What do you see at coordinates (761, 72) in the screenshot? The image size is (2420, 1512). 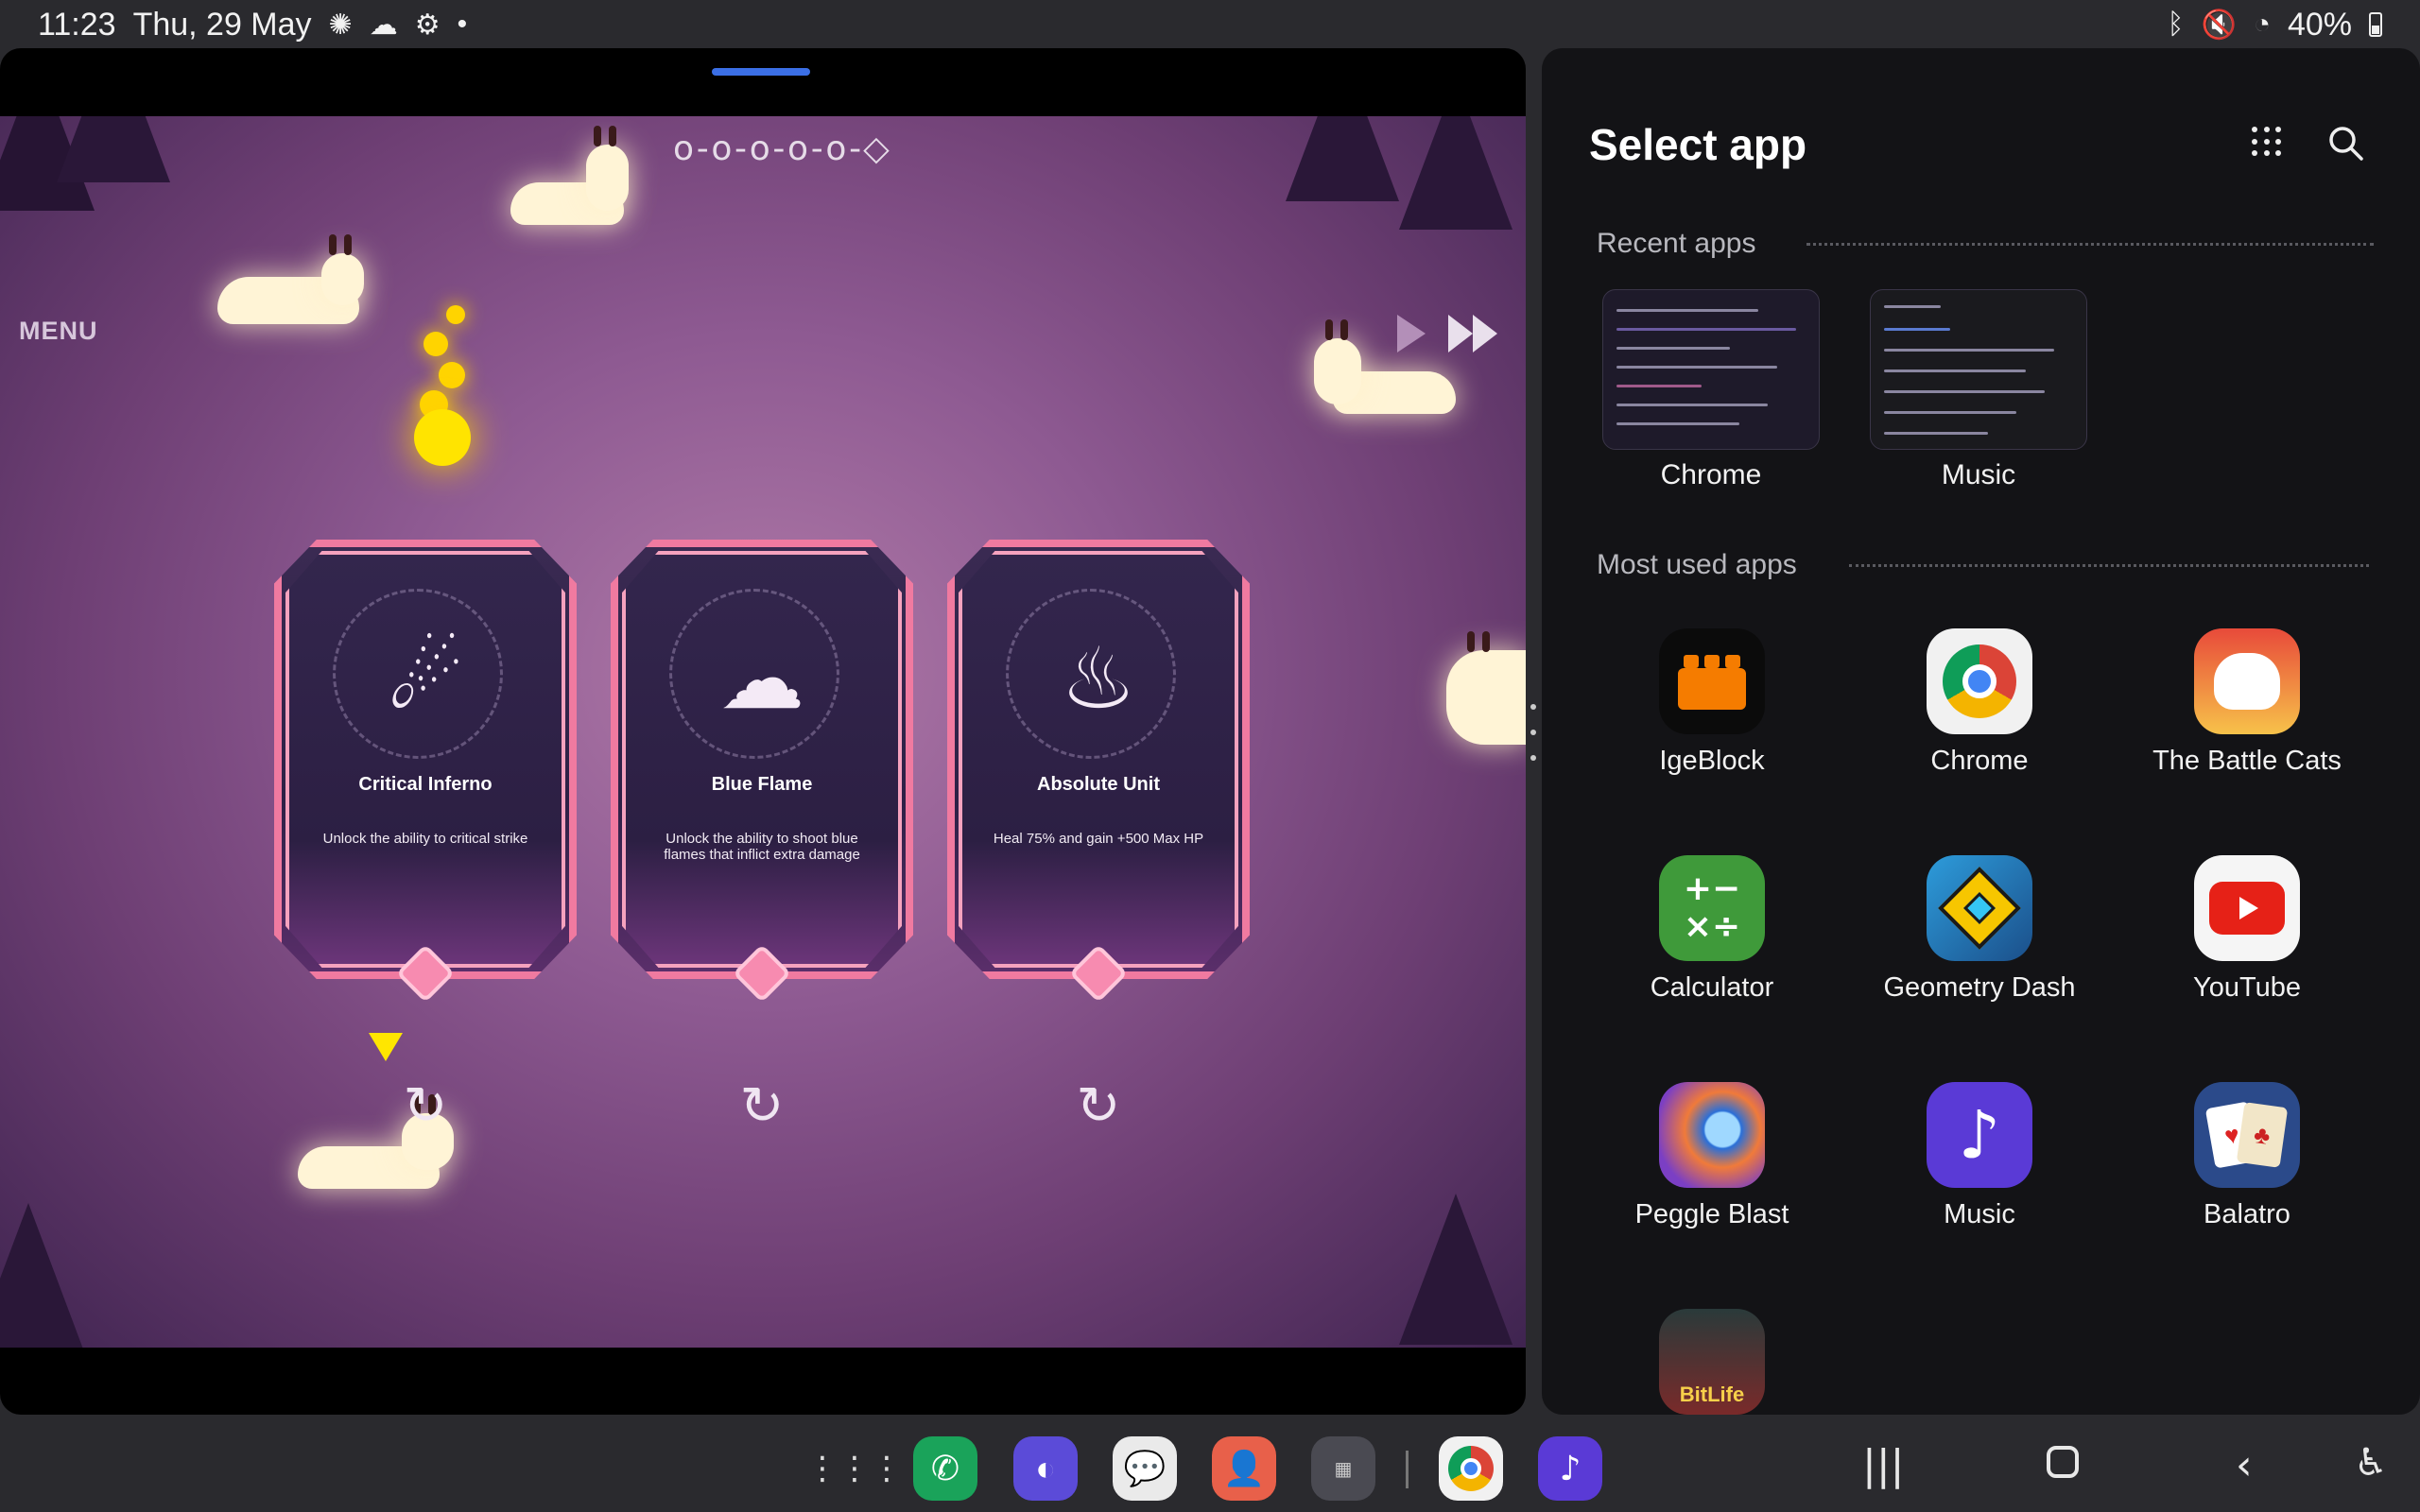 I see `window-drag-handle` at bounding box center [761, 72].